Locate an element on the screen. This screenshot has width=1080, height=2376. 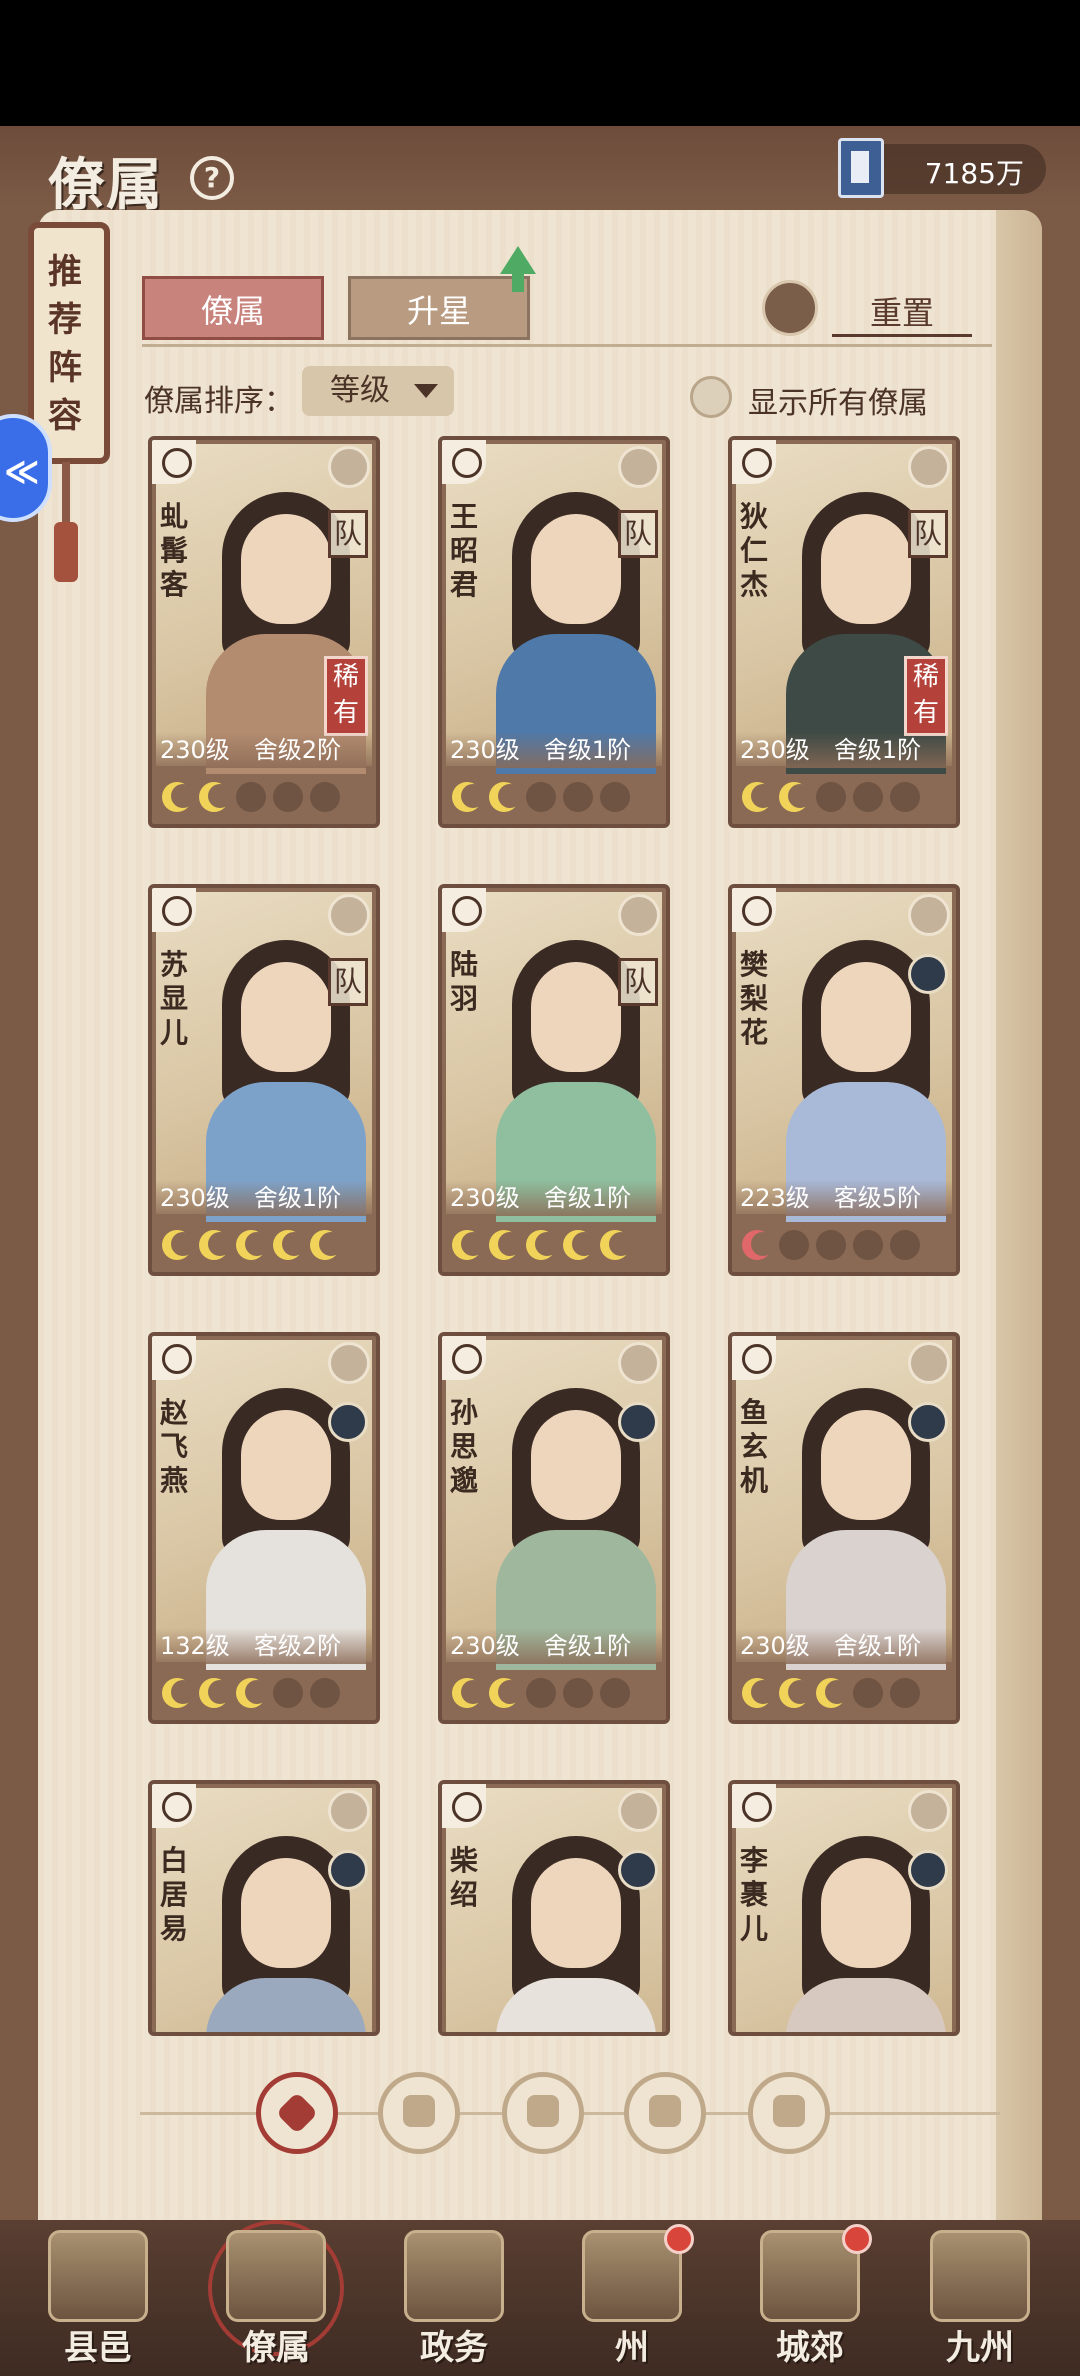
retainer-name: 李裹儿 is located at coordinates (754, 1894).